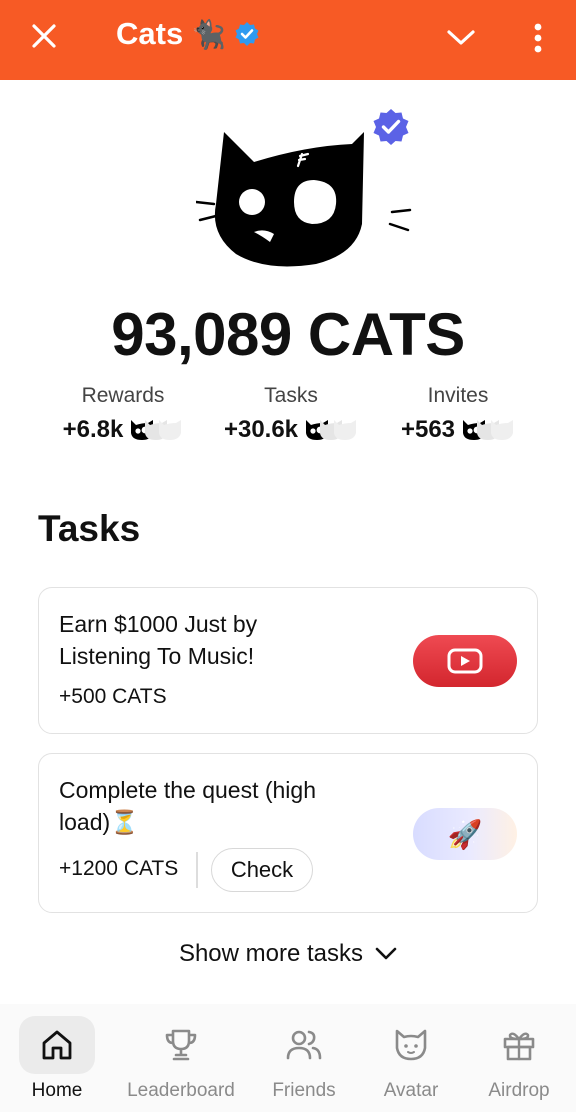  What do you see at coordinates (458, 395) in the screenshot?
I see `stat-label: Invites` at bounding box center [458, 395].